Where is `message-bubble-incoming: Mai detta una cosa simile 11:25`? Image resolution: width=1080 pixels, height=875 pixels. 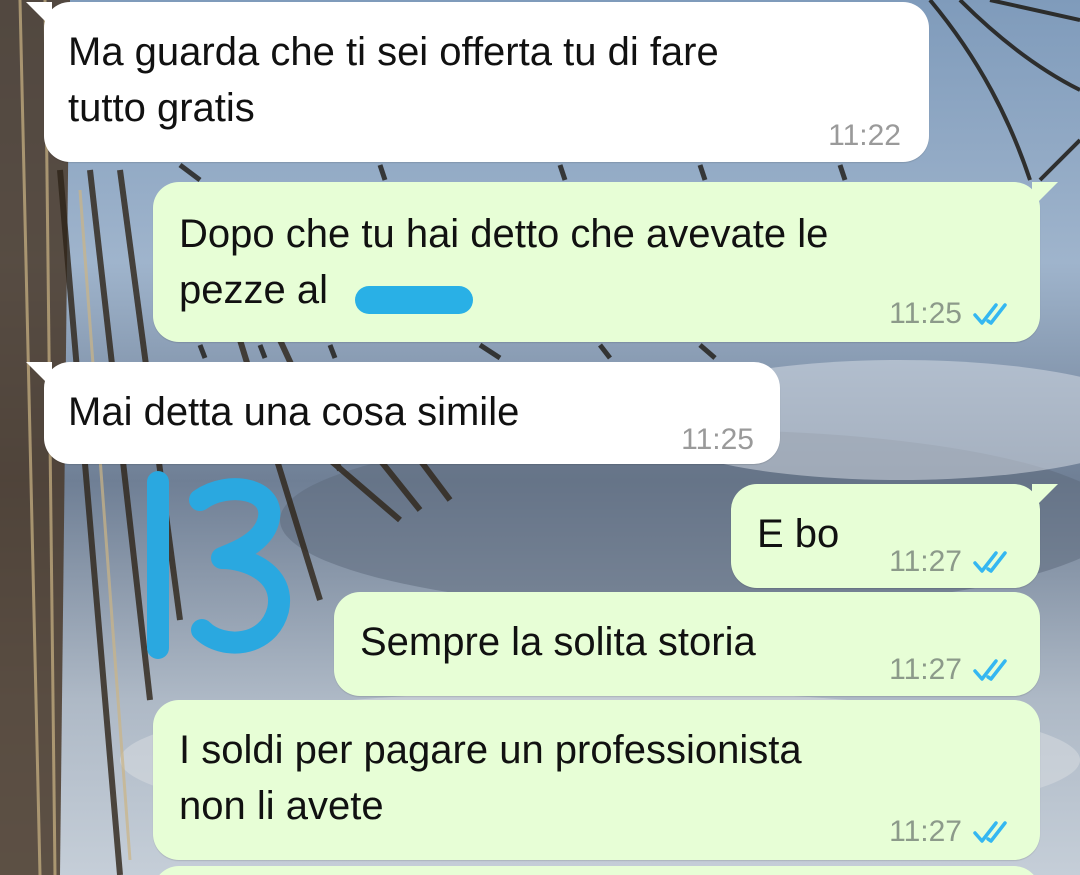
message-bubble-incoming: Mai detta una cosa simile 11:25 is located at coordinates (403, 413).